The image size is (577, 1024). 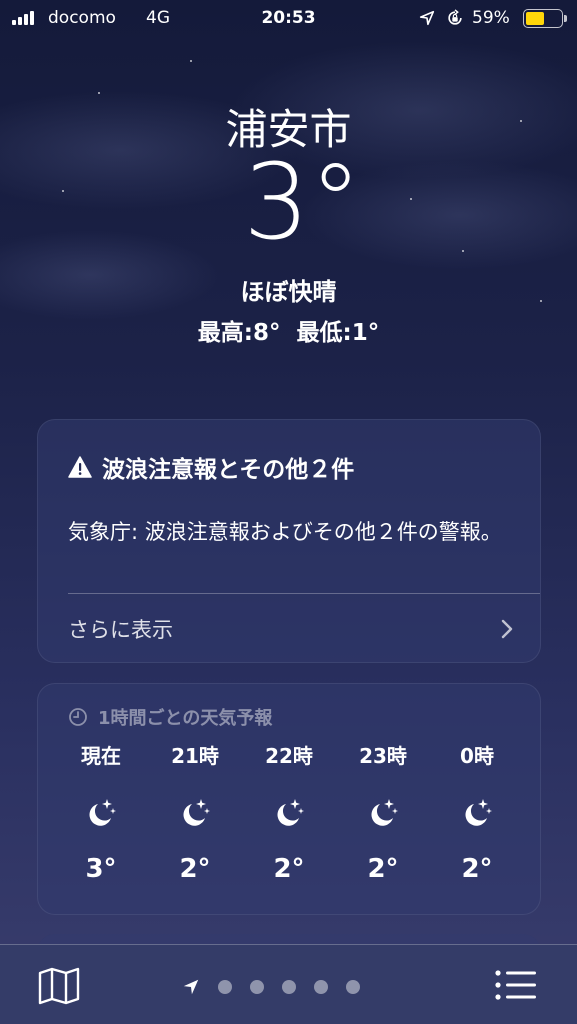 I want to click on page-indicator, so click(x=271, y=987).